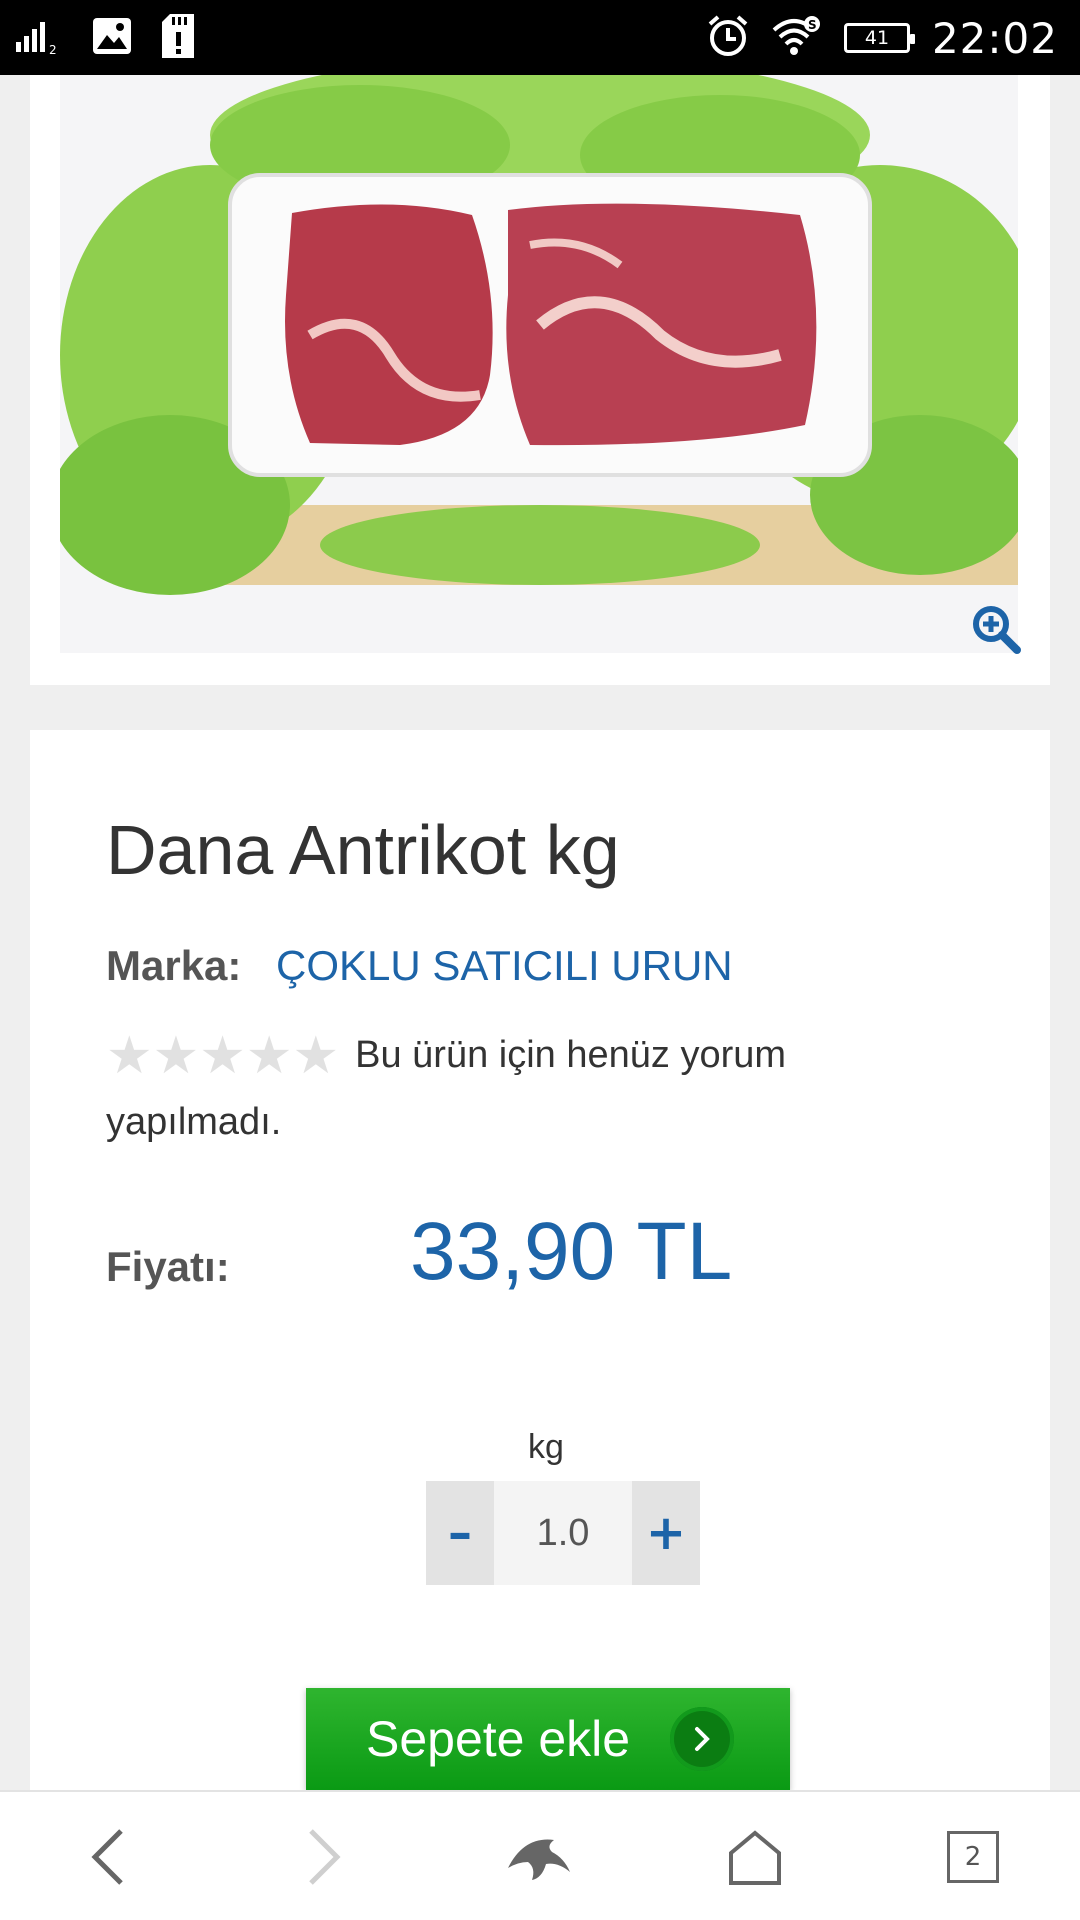 This screenshot has height=1920, width=1080. What do you see at coordinates (53, 49) in the screenshot?
I see `svg-text: 2` at bounding box center [53, 49].